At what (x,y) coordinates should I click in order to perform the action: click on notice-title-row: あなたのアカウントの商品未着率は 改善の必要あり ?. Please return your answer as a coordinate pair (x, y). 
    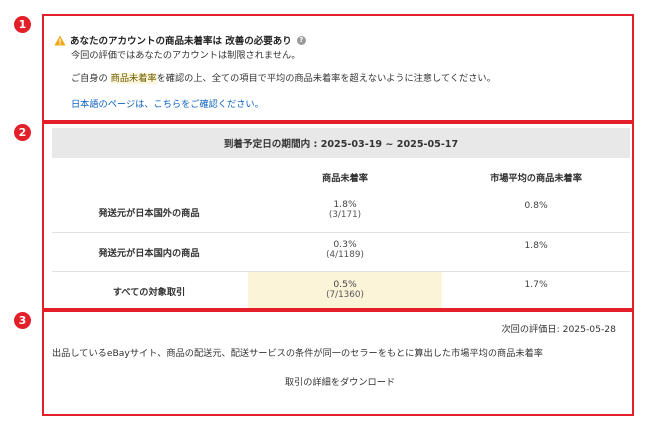
    Looking at the image, I should click on (180, 40).